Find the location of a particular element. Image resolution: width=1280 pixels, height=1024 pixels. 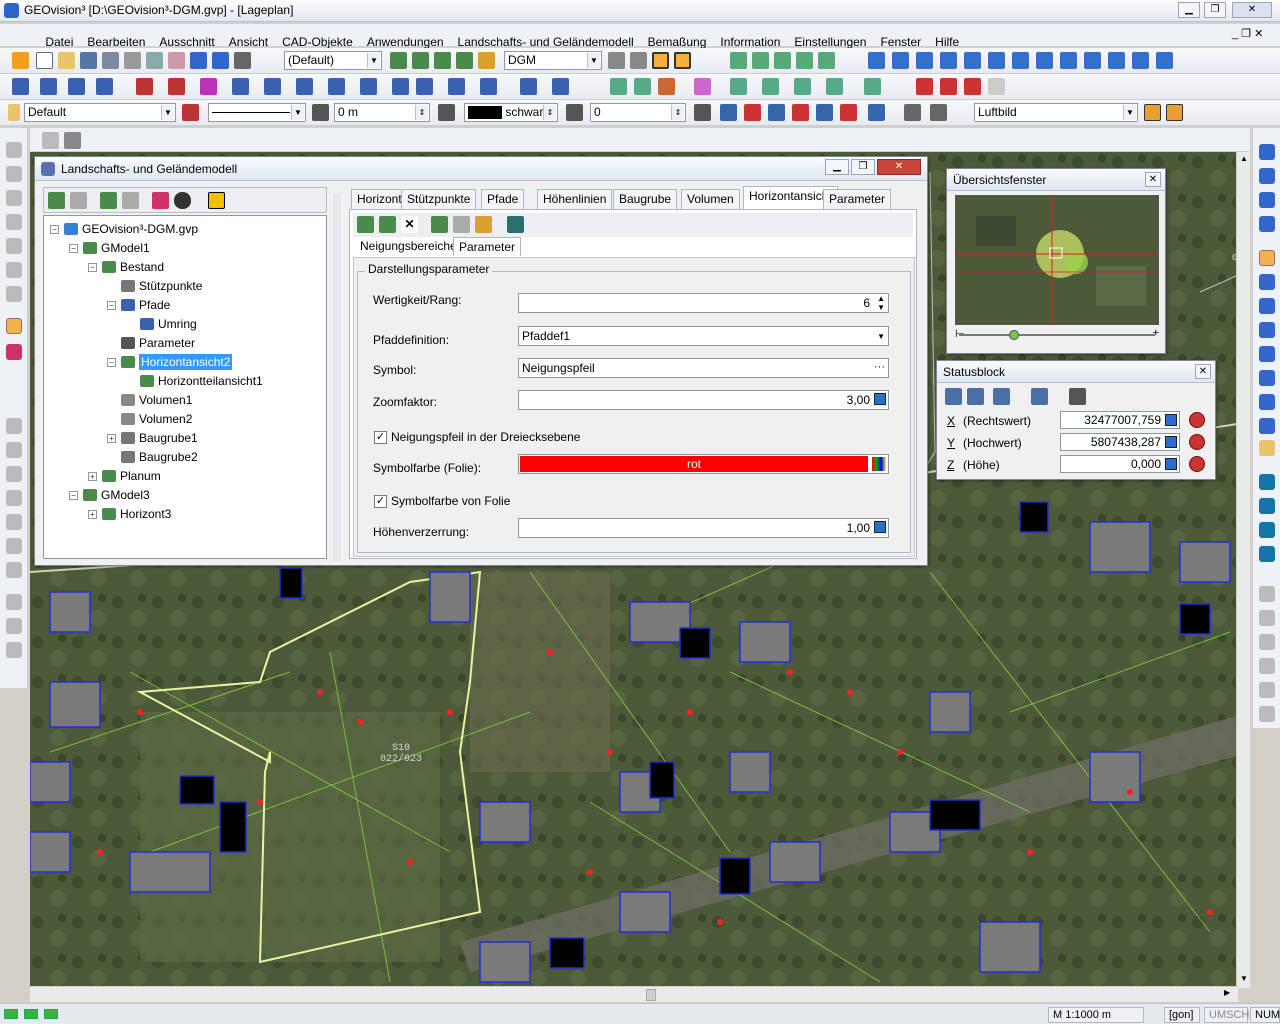

info5-icon is located at coordinates (972, 60).